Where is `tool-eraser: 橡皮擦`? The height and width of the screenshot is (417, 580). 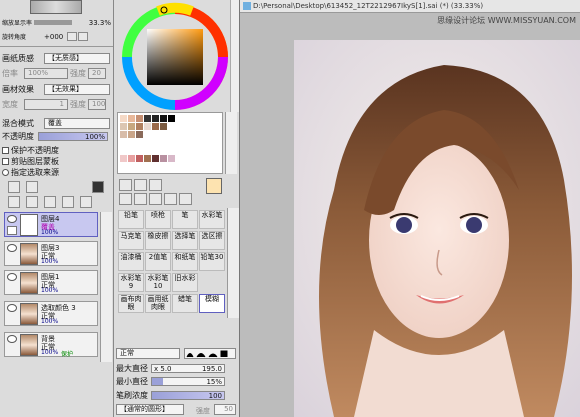 tool-eraser: 橡皮擦 is located at coordinates (158, 240).